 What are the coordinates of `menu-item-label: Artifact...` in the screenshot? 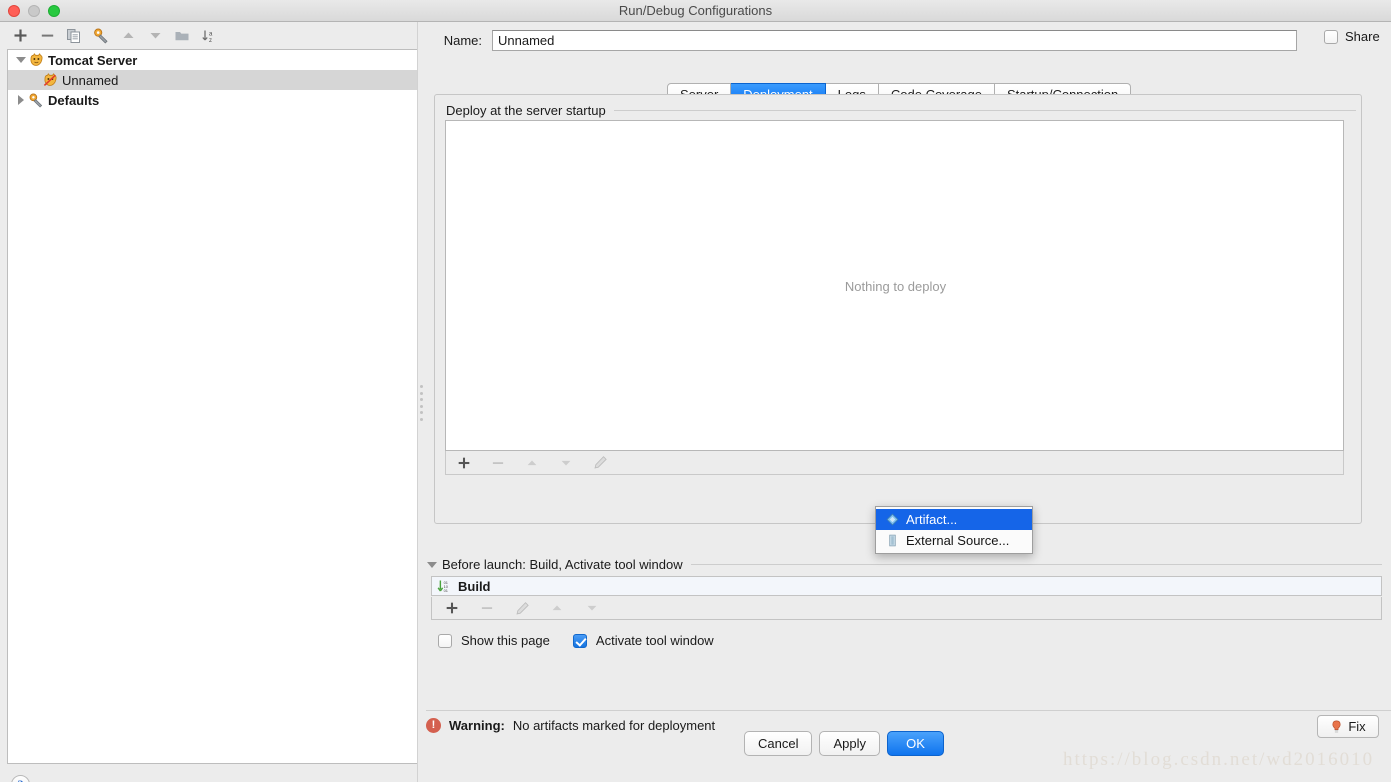 It's located at (932, 519).